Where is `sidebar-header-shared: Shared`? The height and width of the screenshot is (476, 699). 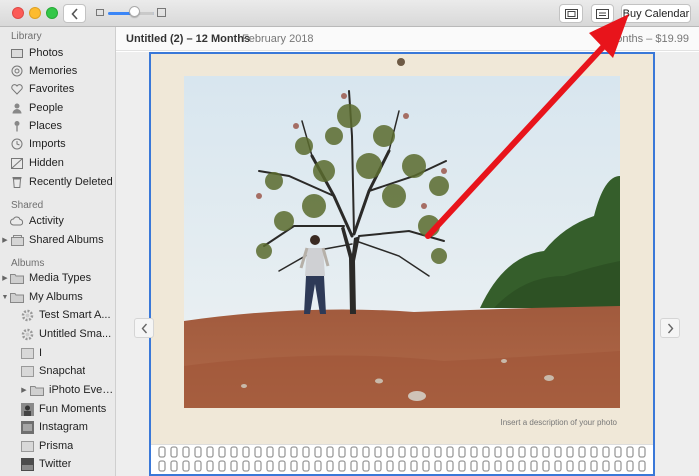
sidebar-header-shared: Shared is located at coordinates (27, 205).